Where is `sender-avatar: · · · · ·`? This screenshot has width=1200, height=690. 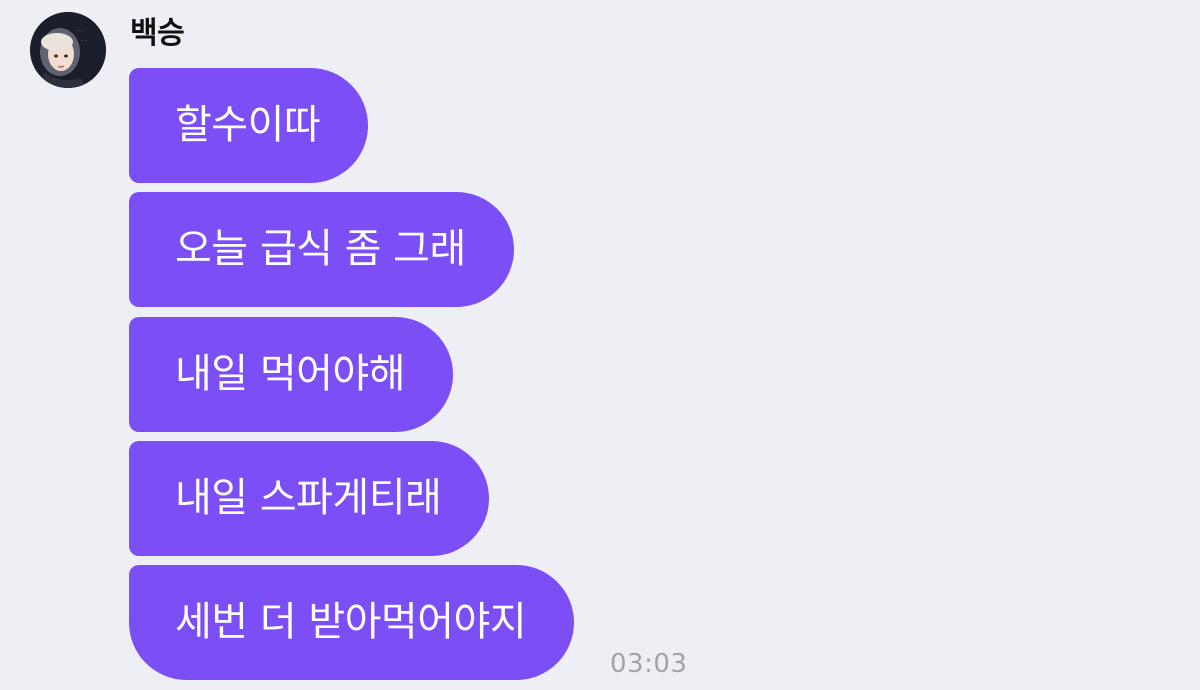 sender-avatar: · · · · · is located at coordinates (68, 50).